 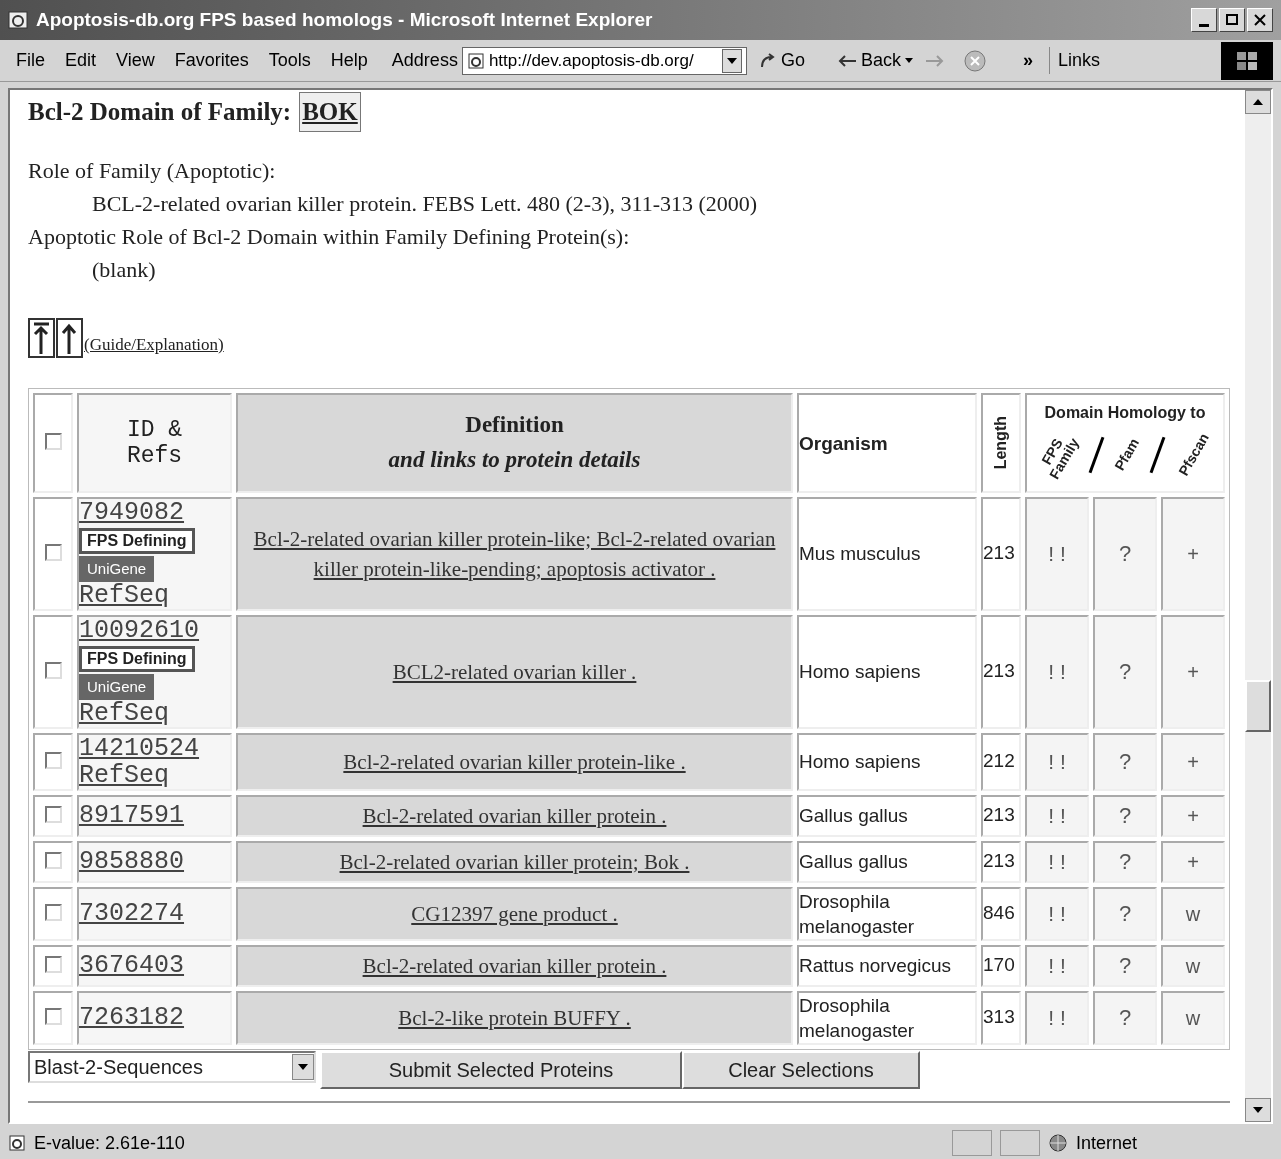 What do you see at coordinates (974, 60) in the screenshot?
I see `stop-icon` at bounding box center [974, 60].